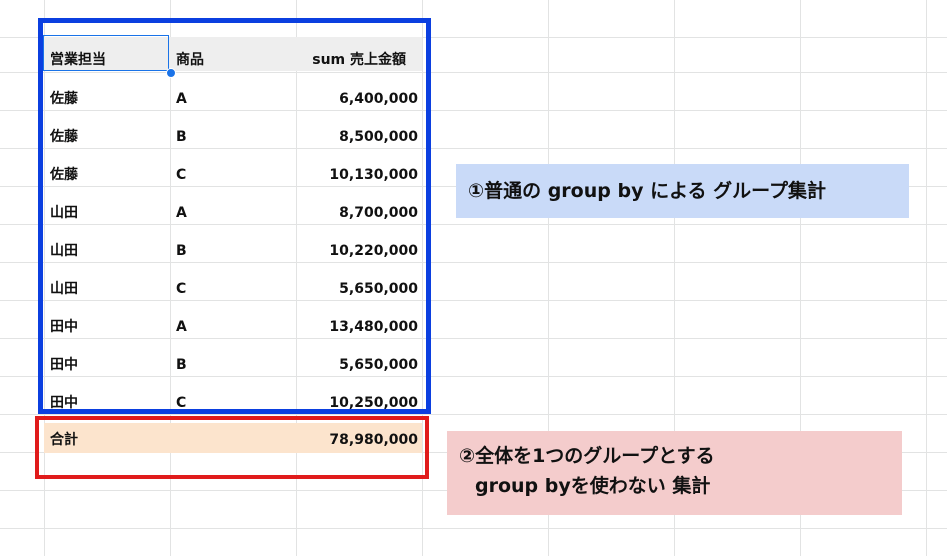  What do you see at coordinates (232, 447) in the screenshot?
I see `total-highlight-frame` at bounding box center [232, 447].